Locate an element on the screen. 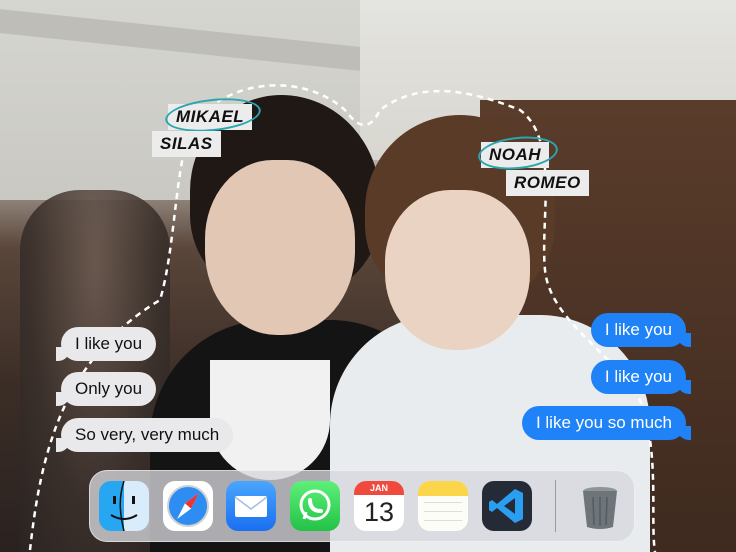  finder-icon is located at coordinates (124, 506).